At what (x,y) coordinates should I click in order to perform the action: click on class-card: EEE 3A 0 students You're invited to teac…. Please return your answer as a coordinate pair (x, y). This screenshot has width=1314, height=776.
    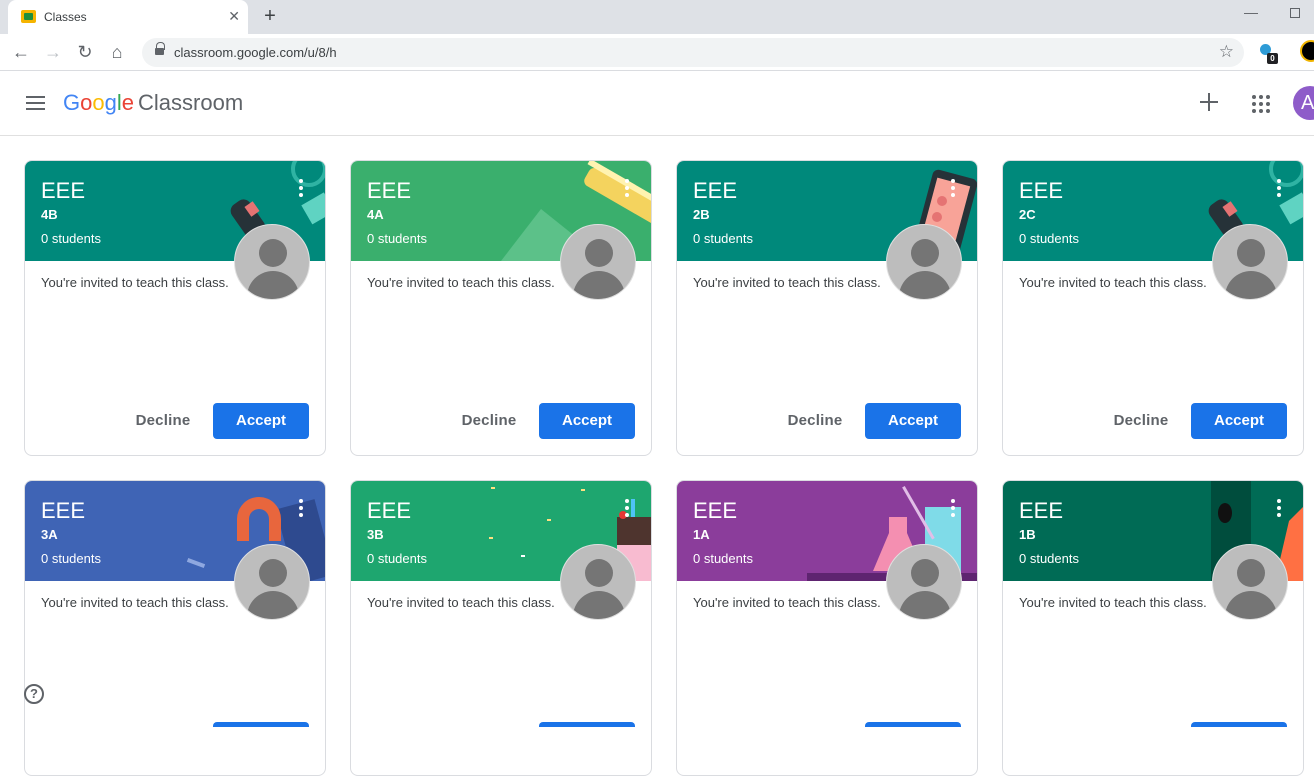
    Looking at the image, I should click on (175, 628).